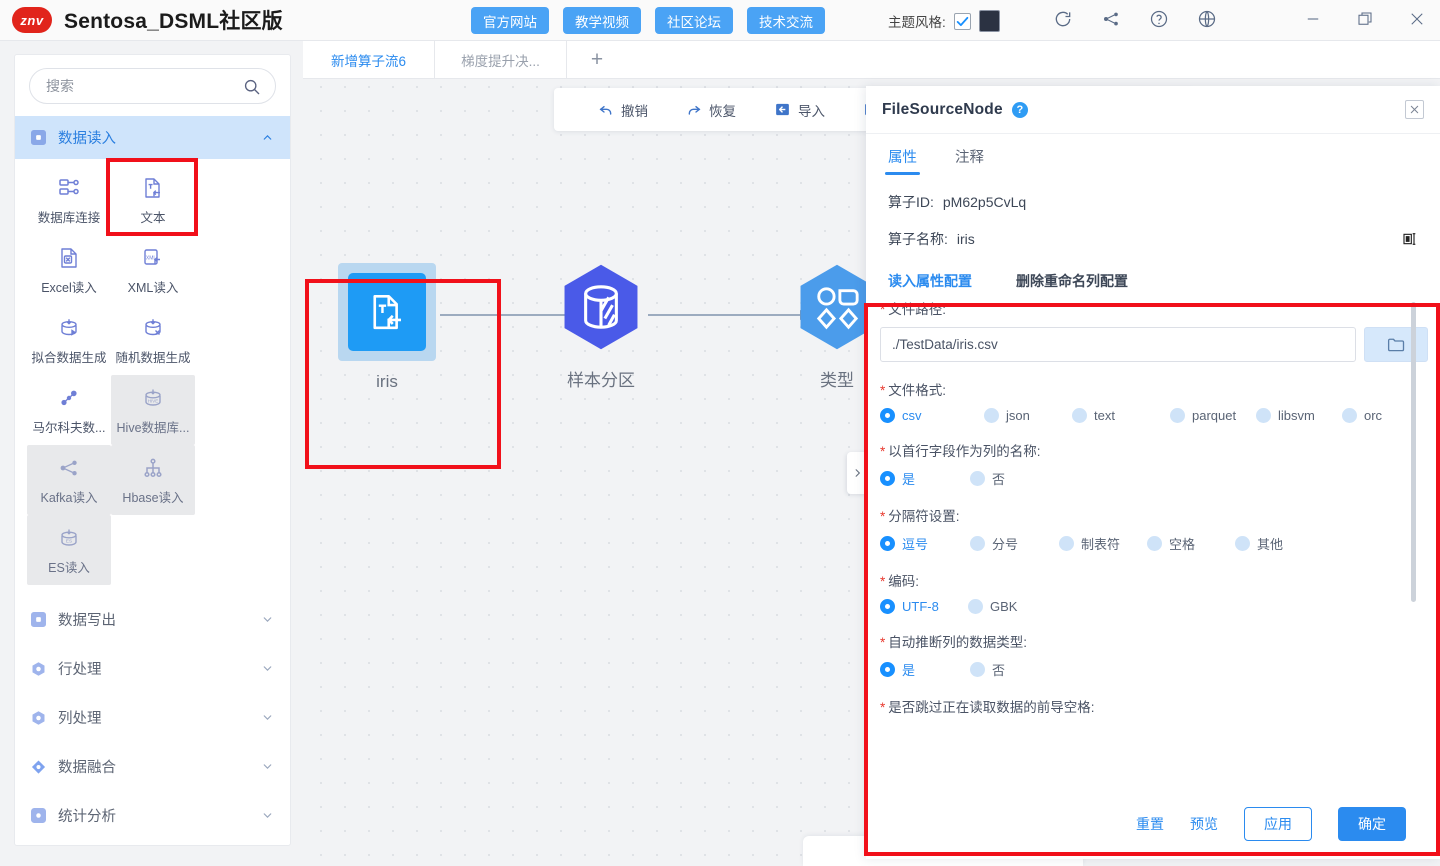 This screenshot has height=866, width=1440. Describe the element at coordinates (883, 309) in the screenshot. I see `required-marker: *` at that location.